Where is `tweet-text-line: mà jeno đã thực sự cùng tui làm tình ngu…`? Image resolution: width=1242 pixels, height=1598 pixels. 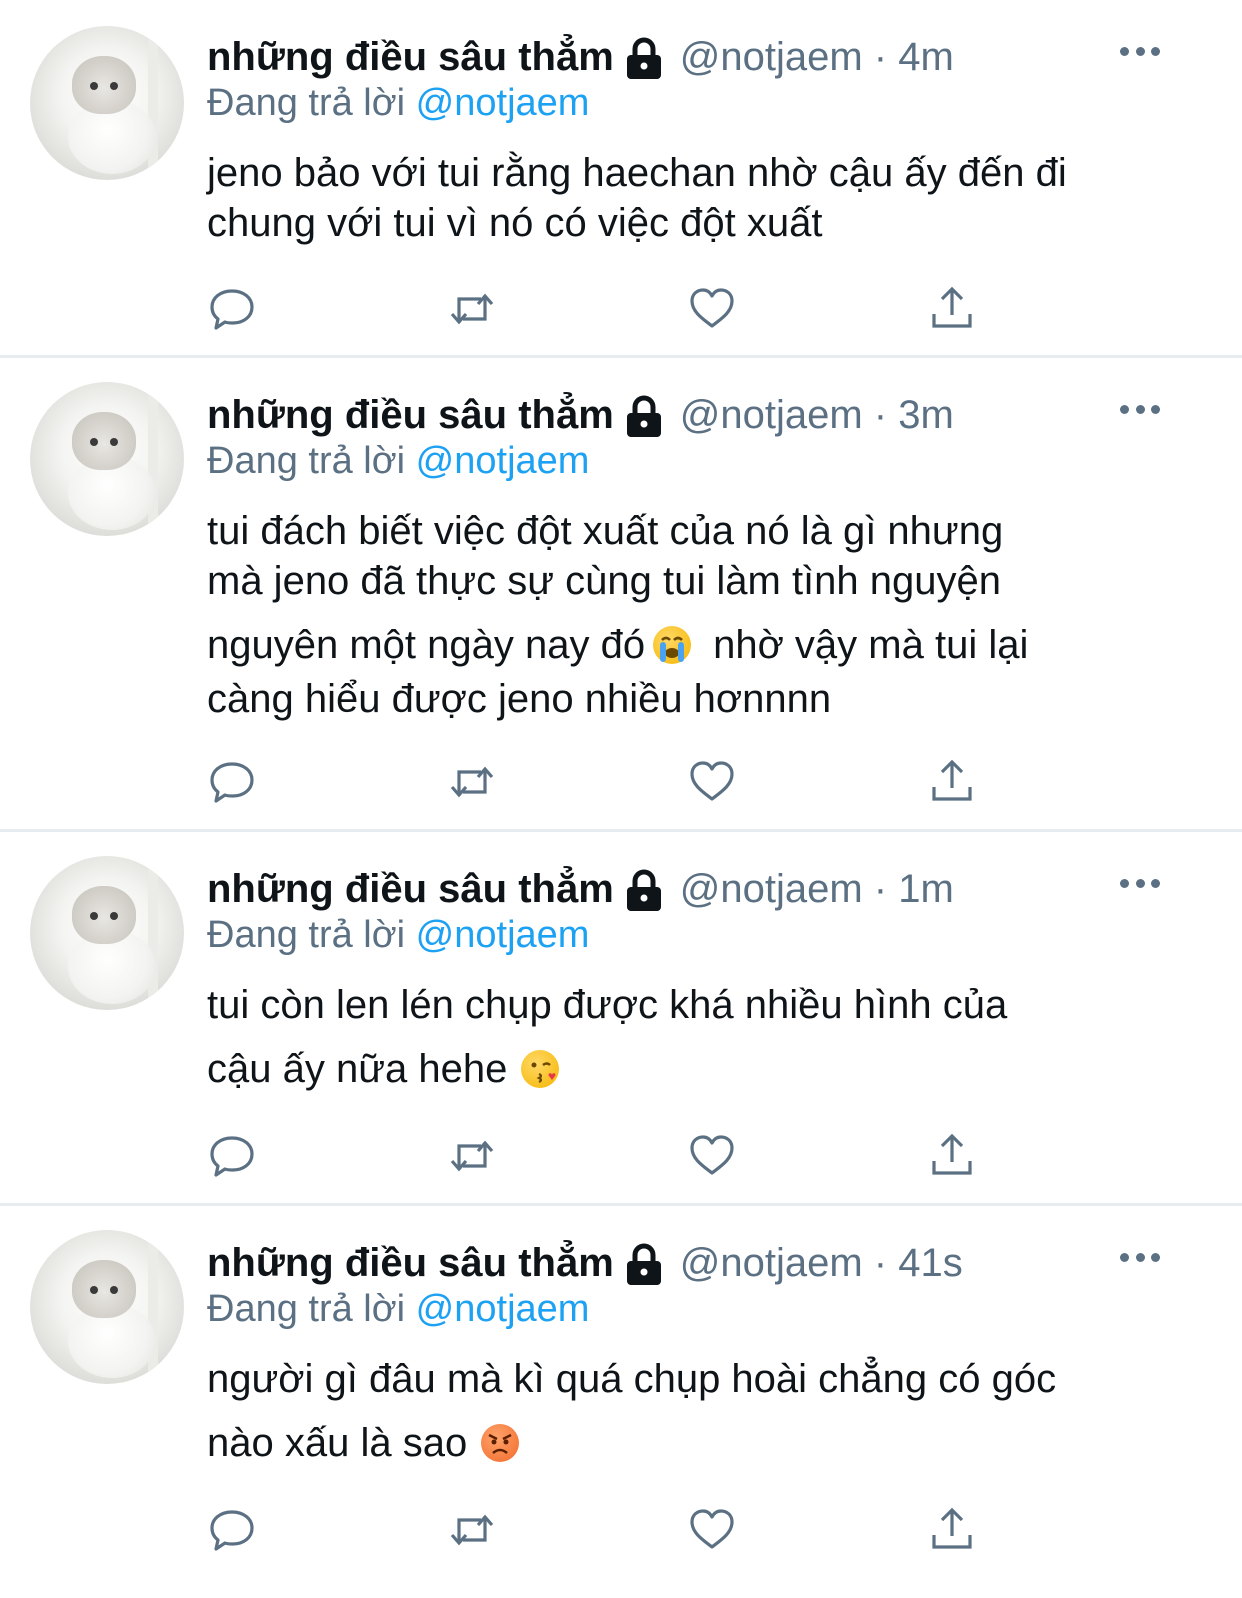
tweet-text-line: mà jeno đã thực sự cùng tui làm tình ngu… is located at coordinates (604, 581).